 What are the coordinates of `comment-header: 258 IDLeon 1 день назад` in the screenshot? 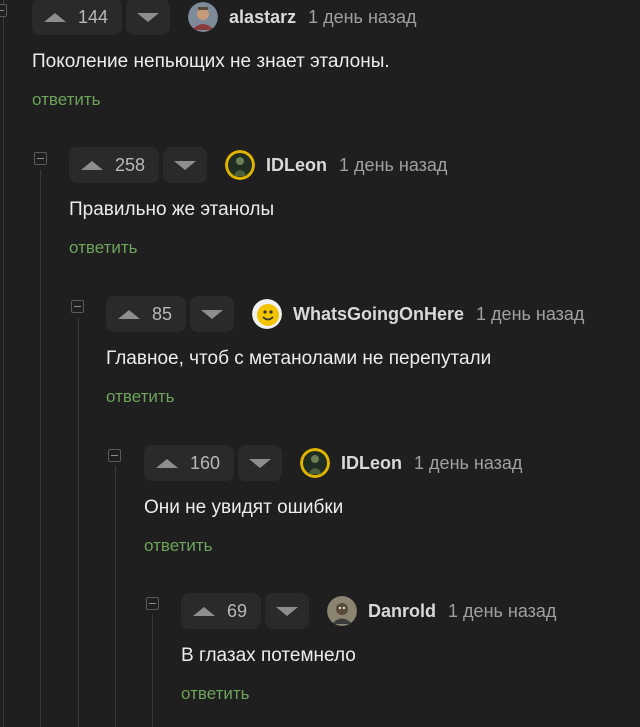 It's located at (258, 165).